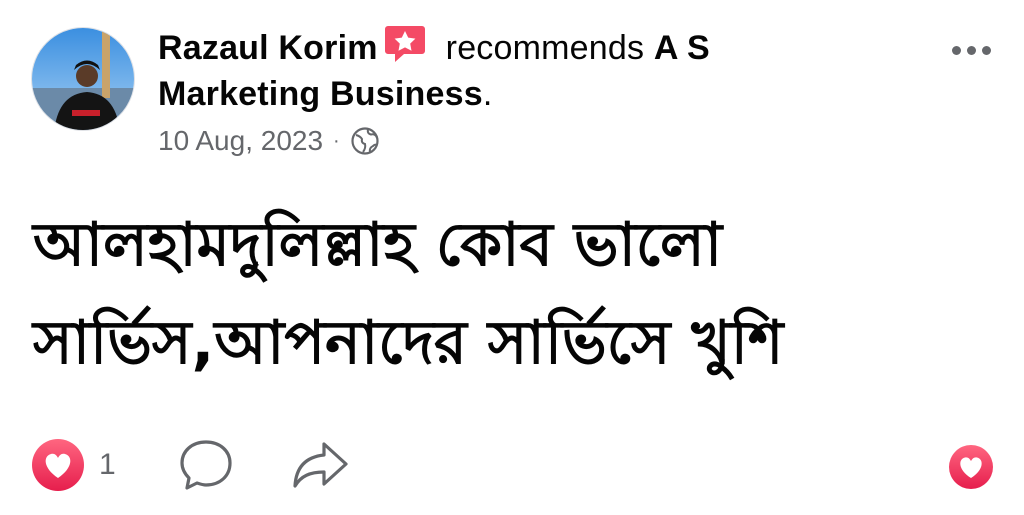 This screenshot has width=1024, height=515. What do you see at coordinates (320, 94) in the screenshot?
I see `business-name-part2: Marketing Business` at bounding box center [320, 94].